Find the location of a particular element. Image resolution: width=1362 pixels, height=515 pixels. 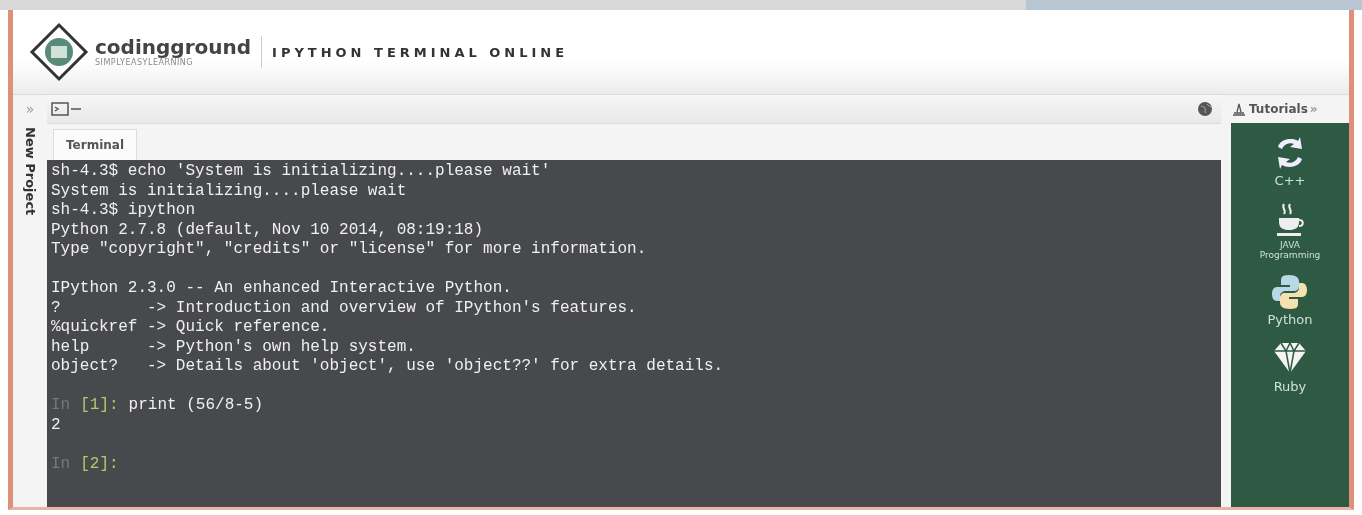

terminal-line: sh-4.3$ ipython is located at coordinates (123, 210).